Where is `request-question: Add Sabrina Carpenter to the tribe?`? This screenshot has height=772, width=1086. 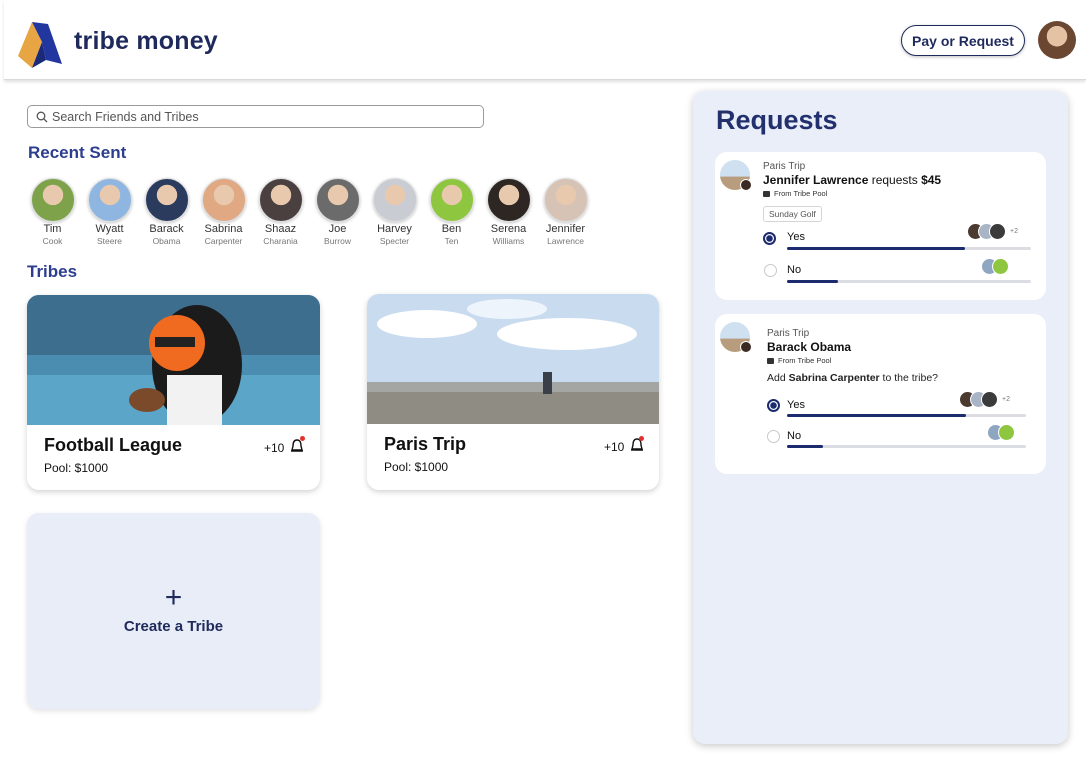
request-question: Add Sabrina Carpenter to the tribe? is located at coordinates (852, 378).